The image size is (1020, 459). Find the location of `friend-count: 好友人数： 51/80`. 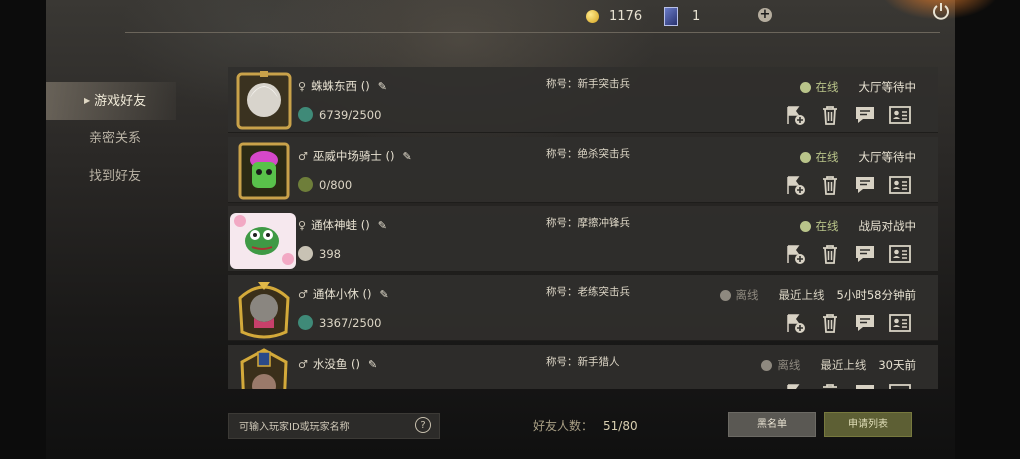

friend-count: 好友人数： 51/80 is located at coordinates (585, 425).